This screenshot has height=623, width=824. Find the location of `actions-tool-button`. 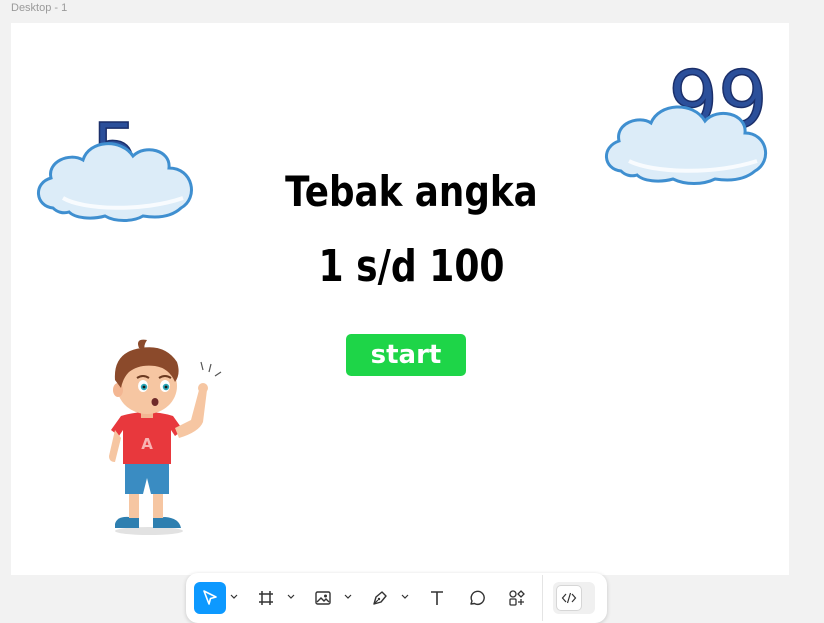

actions-tool-button is located at coordinates (517, 598).